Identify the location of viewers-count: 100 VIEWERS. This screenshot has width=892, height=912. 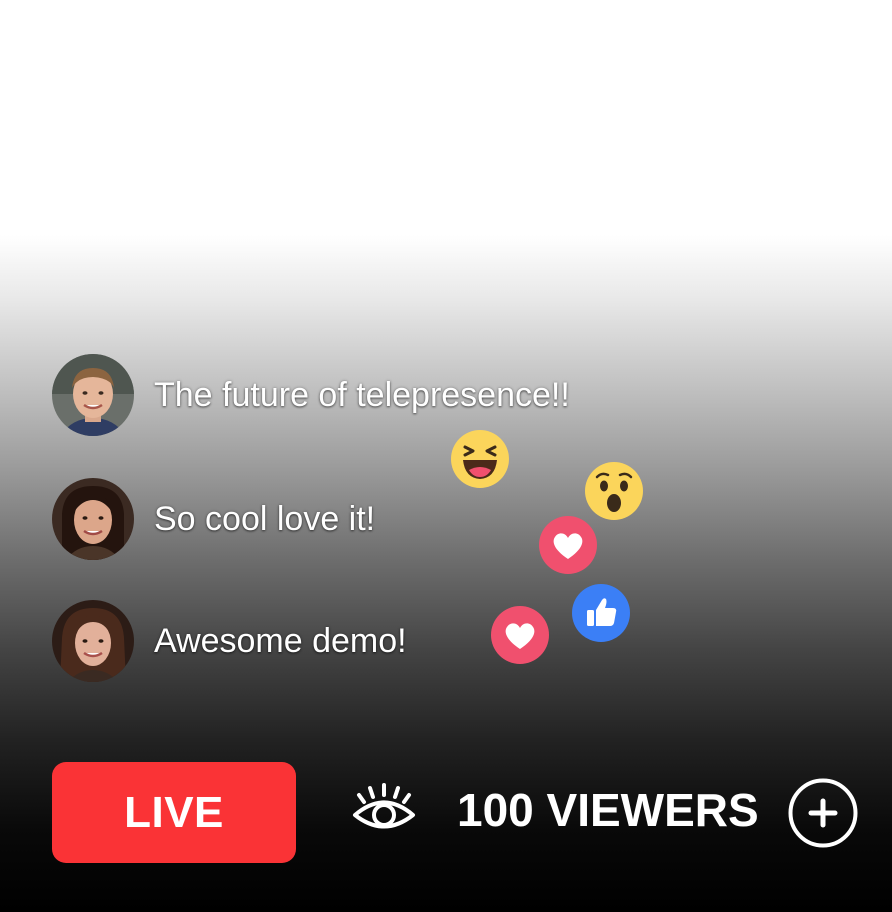
(608, 810).